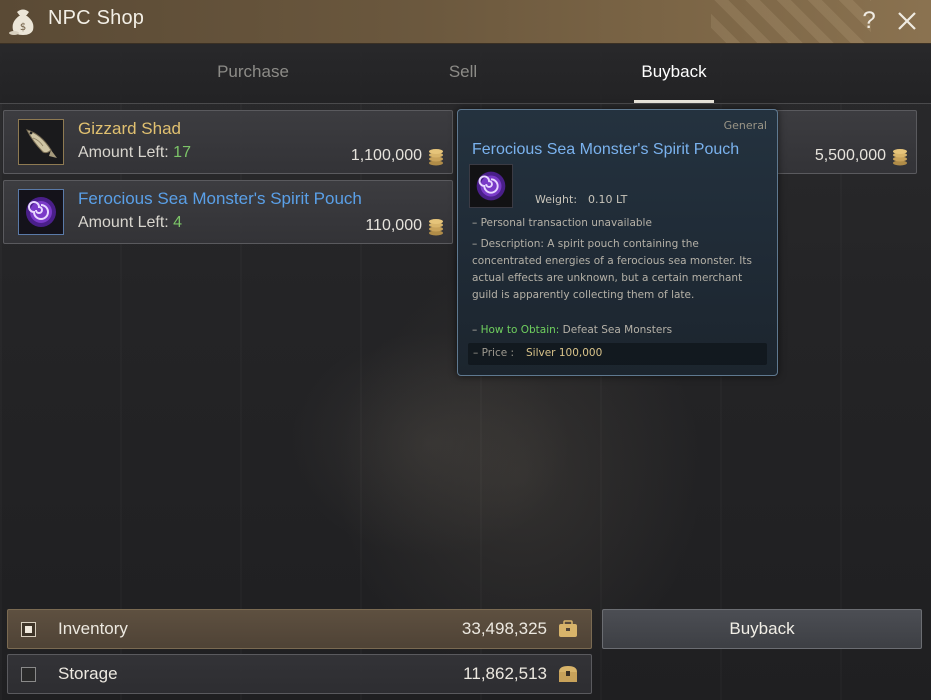 The height and width of the screenshot is (700, 931). Describe the element at coordinates (28, 674) in the screenshot. I see `storage-checkbox` at that location.